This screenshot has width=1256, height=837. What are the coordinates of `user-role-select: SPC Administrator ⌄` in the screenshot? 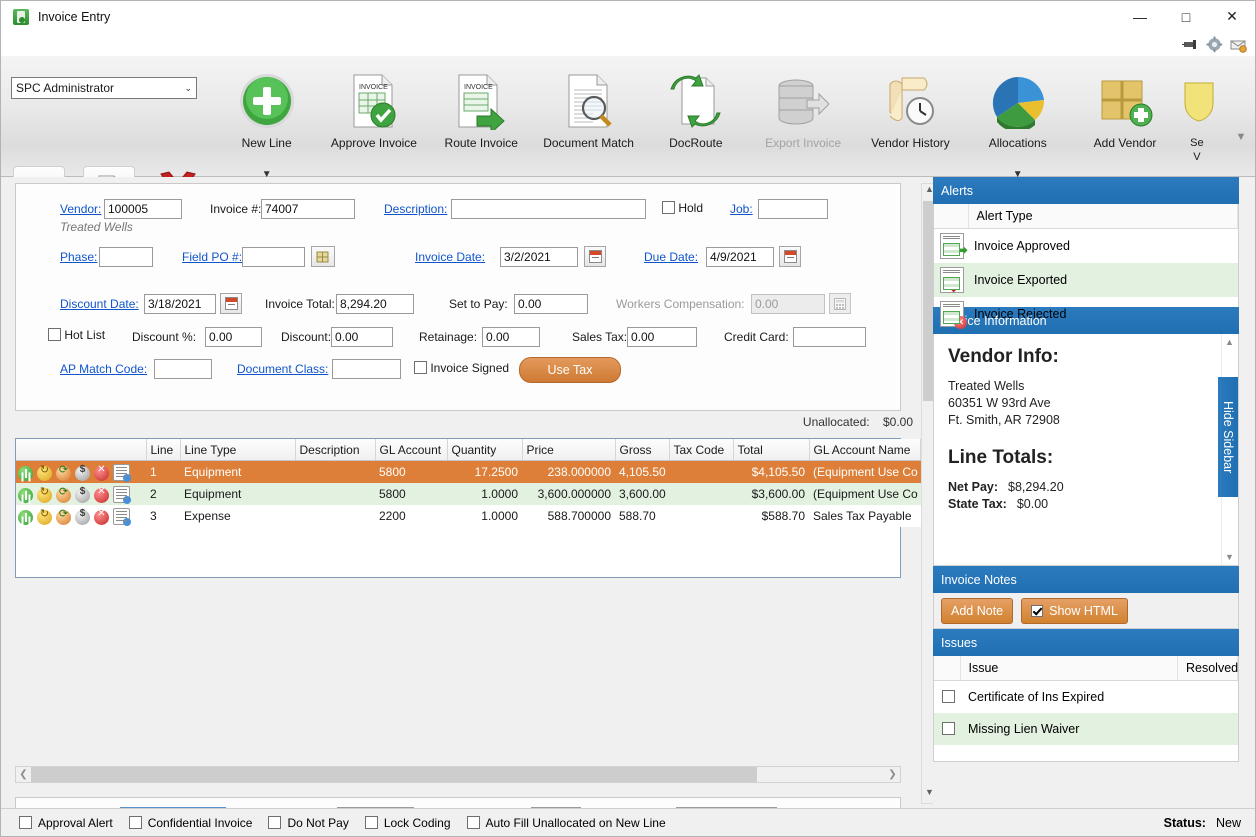 It's located at (104, 88).